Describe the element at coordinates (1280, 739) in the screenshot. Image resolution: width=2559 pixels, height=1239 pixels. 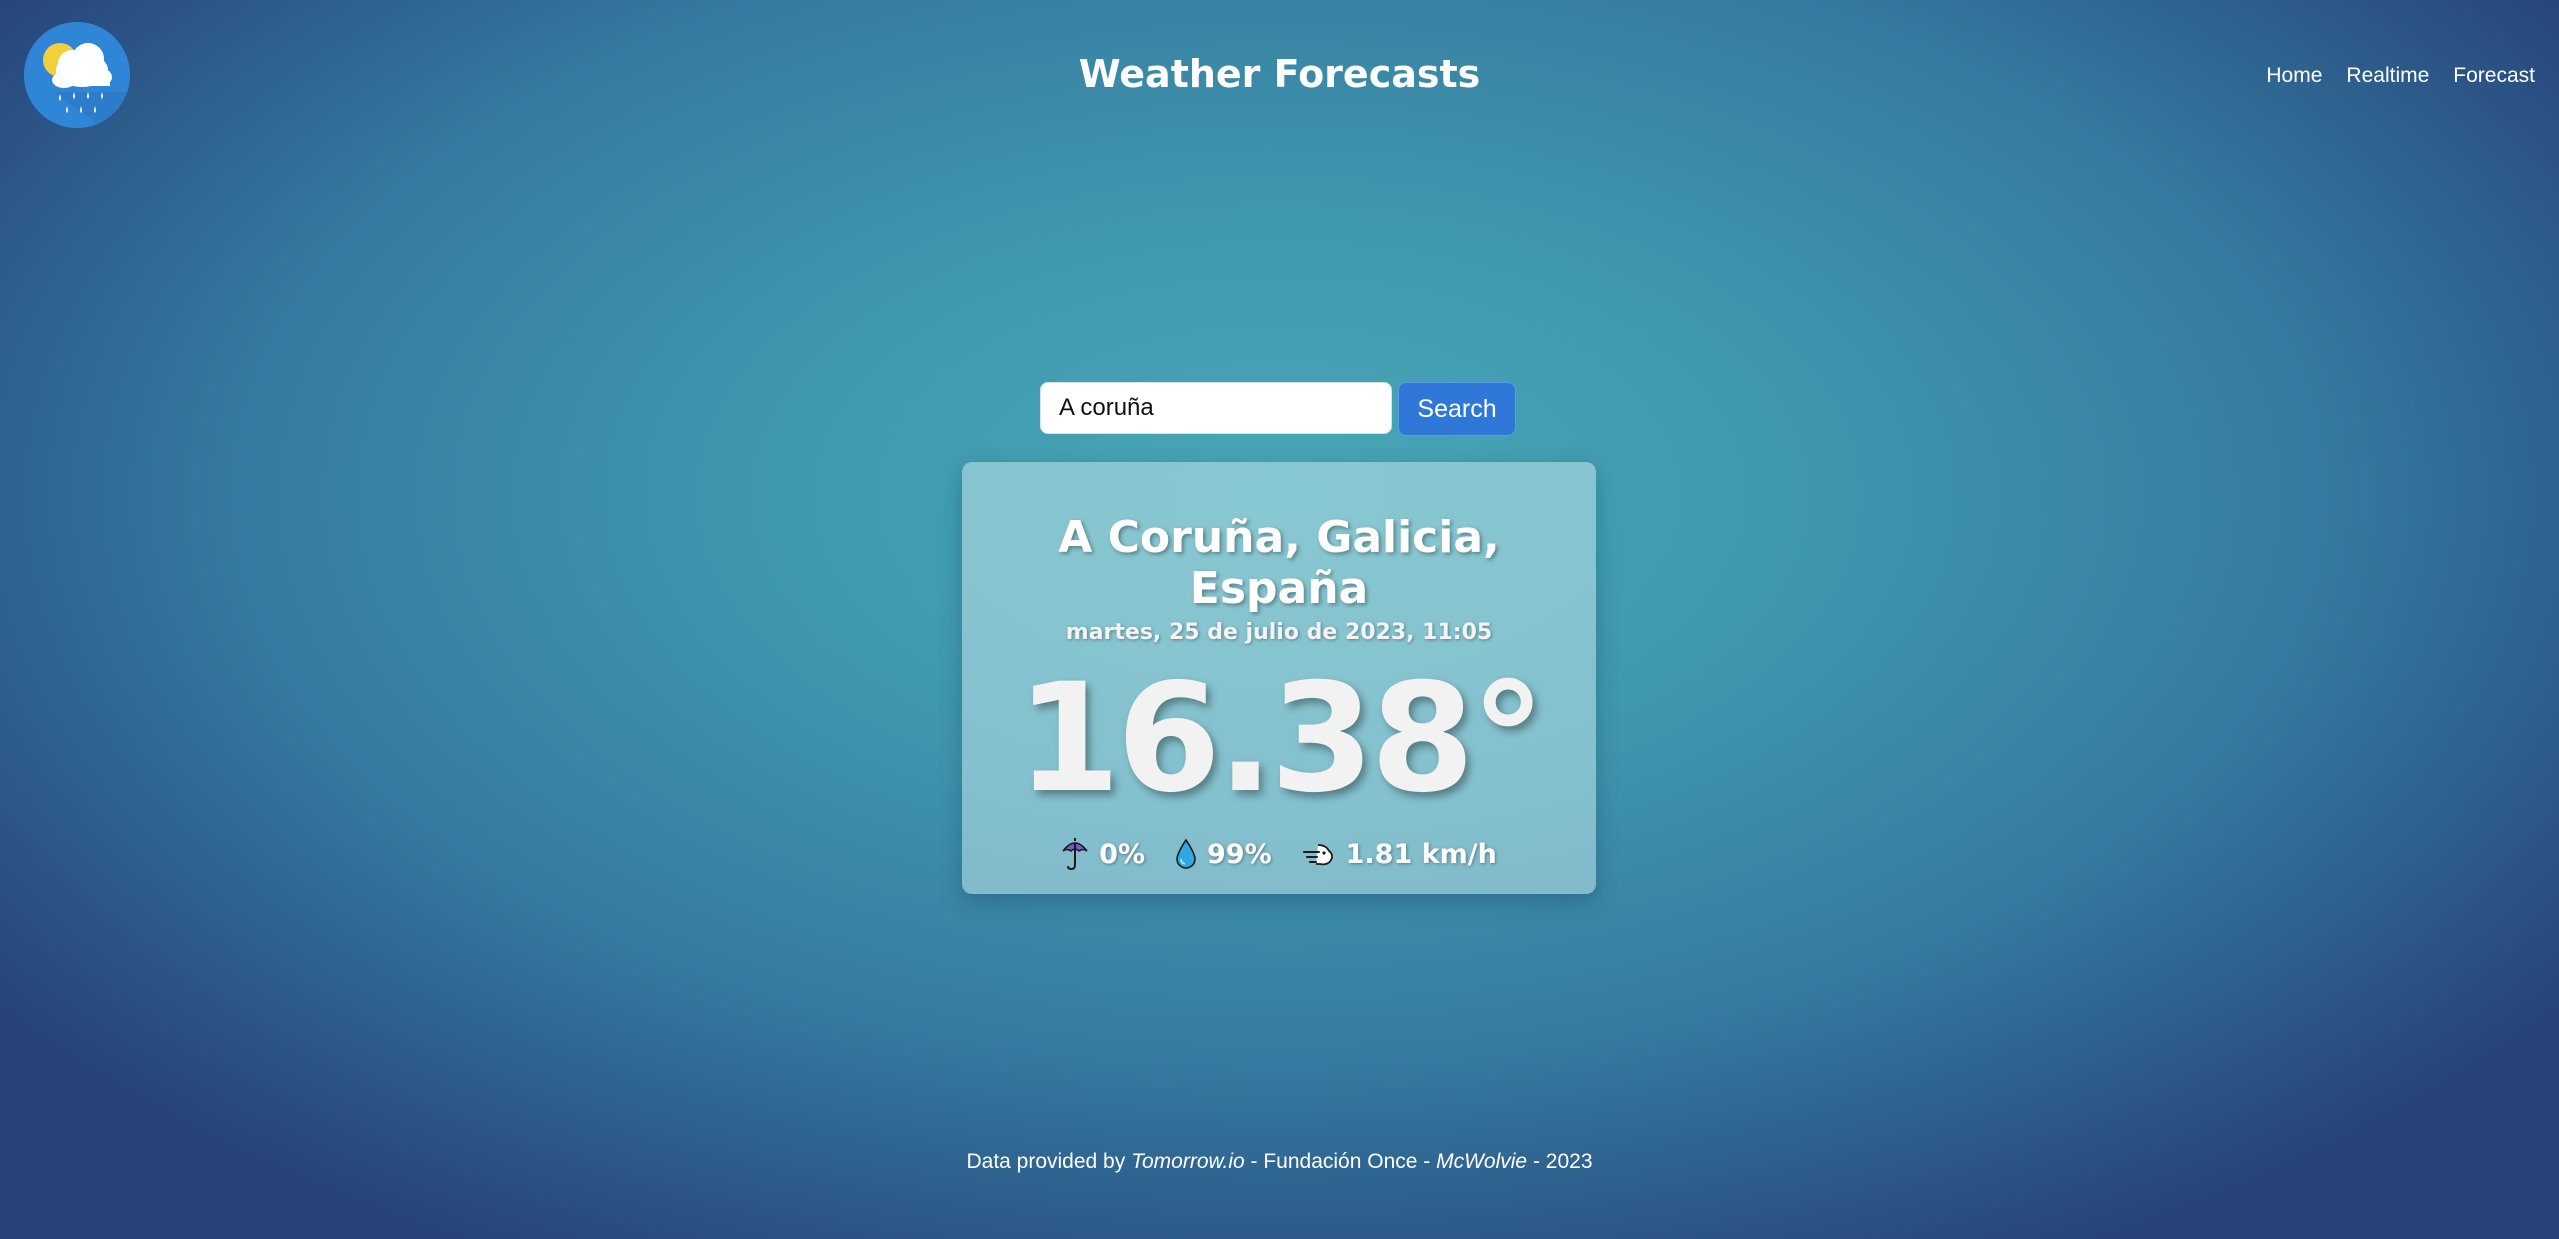
I see `temperature-value: 16.38°` at that location.